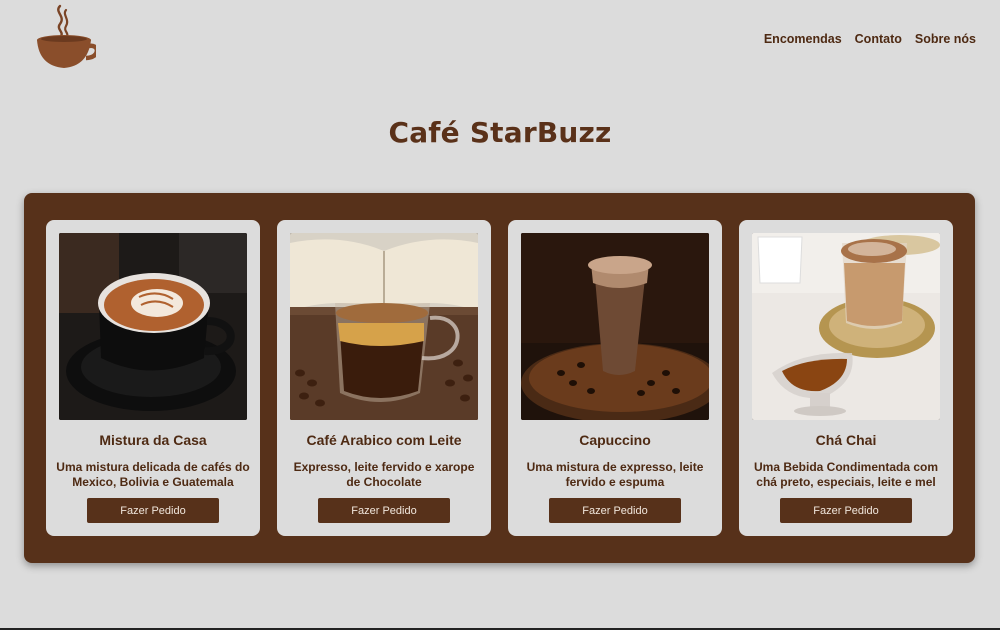 The height and width of the screenshot is (630, 1000). I want to click on nav-sobre-nos: Sobre nós, so click(945, 39).